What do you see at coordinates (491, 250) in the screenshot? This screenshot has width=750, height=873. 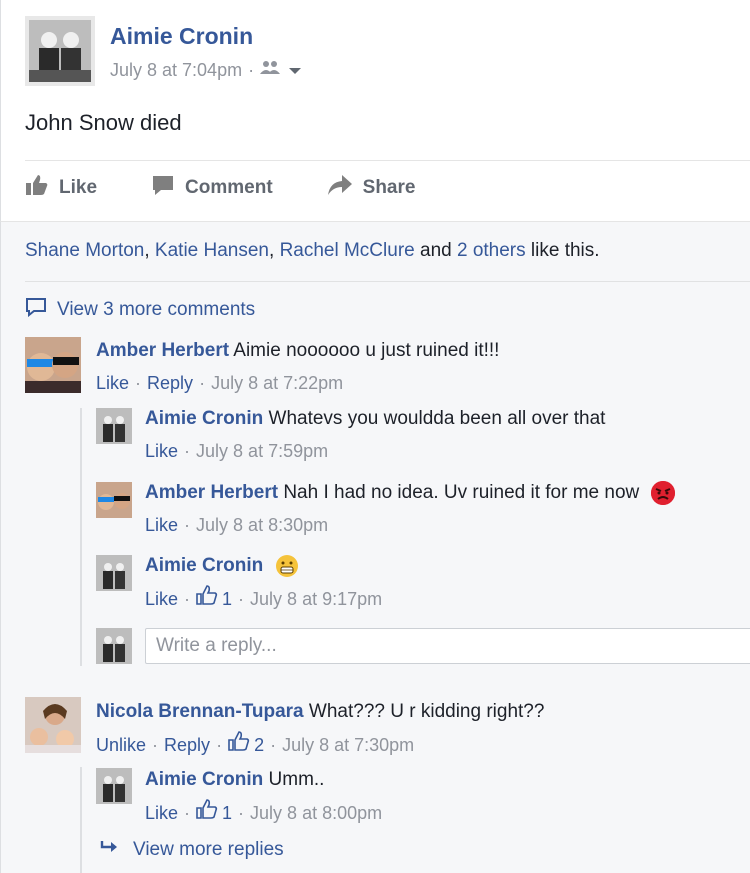 I see `others-link: 2 others` at bounding box center [491, 250].